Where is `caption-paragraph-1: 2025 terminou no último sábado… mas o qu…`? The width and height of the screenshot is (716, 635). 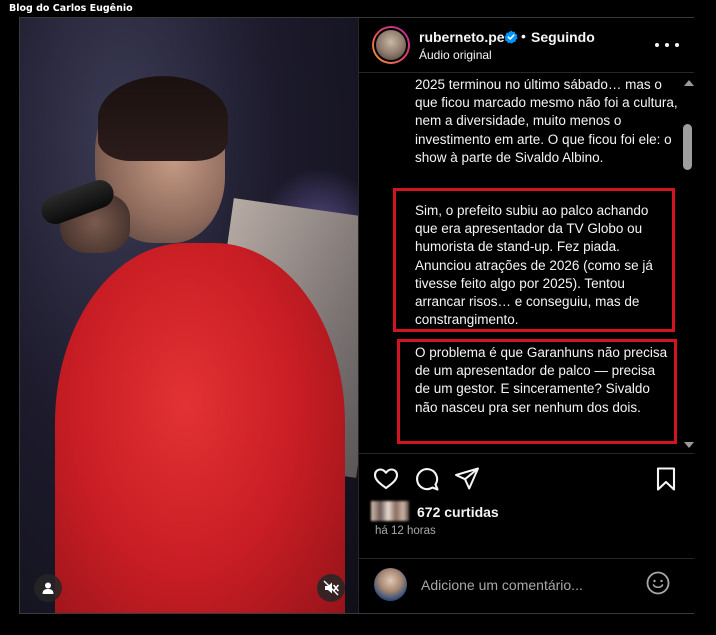 caption-paragraph-1: 2025 terminou no último sábado… mas o qu… is located at coordinates (546, 121).